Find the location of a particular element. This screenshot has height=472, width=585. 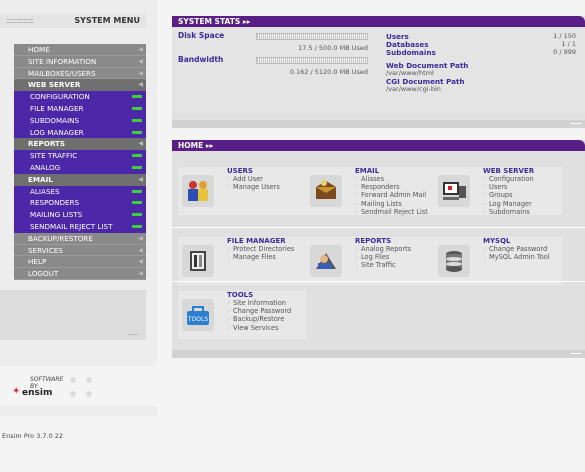

sidebar-item-mailboxes-users: MAILBOXES/USERS ◀ is located at coordinates (80, 73).